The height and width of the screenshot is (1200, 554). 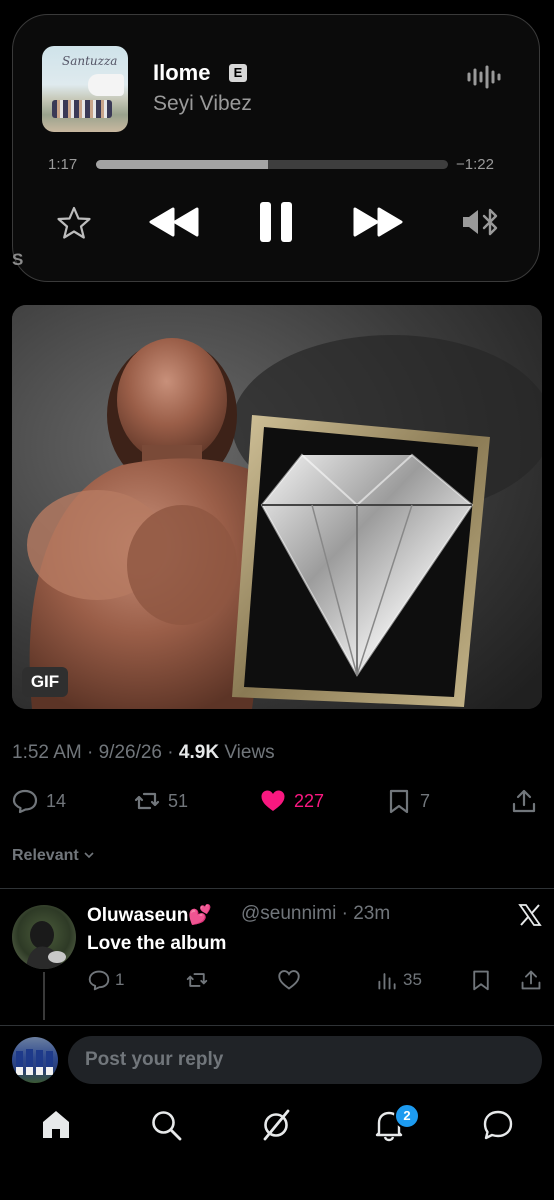 I want to click on artist-name: Seyi Vibez, so click(x=202, y=103).